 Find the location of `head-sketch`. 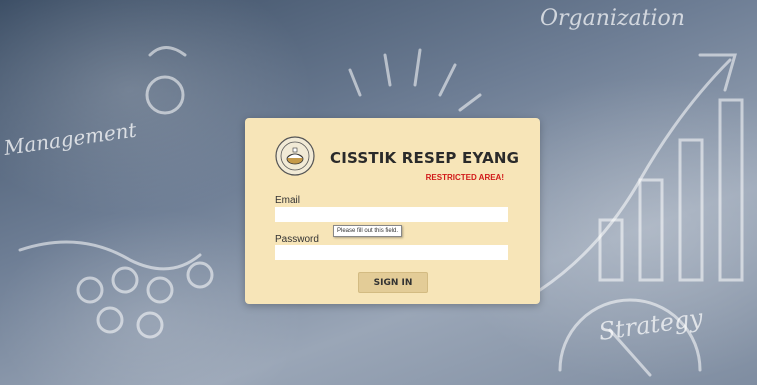

head-sketch is located at coordinates (165, 95).